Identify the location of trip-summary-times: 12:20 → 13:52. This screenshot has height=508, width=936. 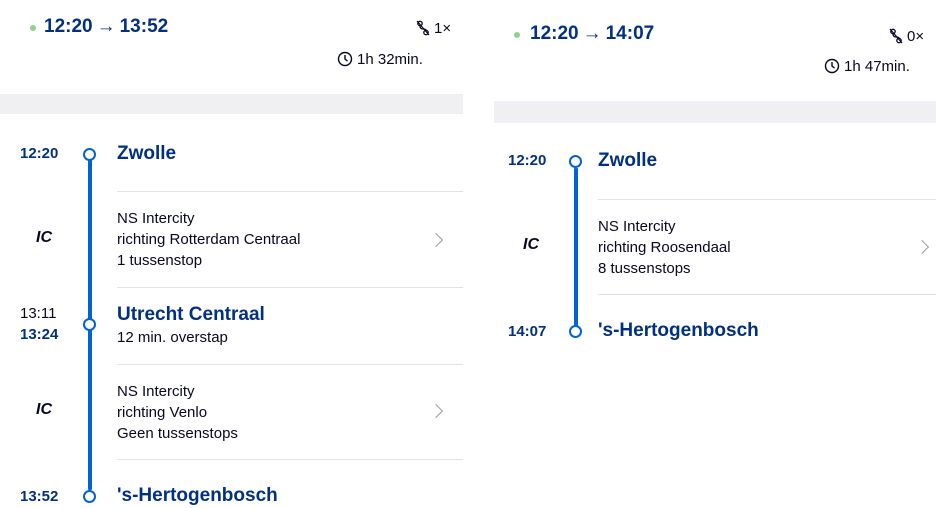
(106, 27).